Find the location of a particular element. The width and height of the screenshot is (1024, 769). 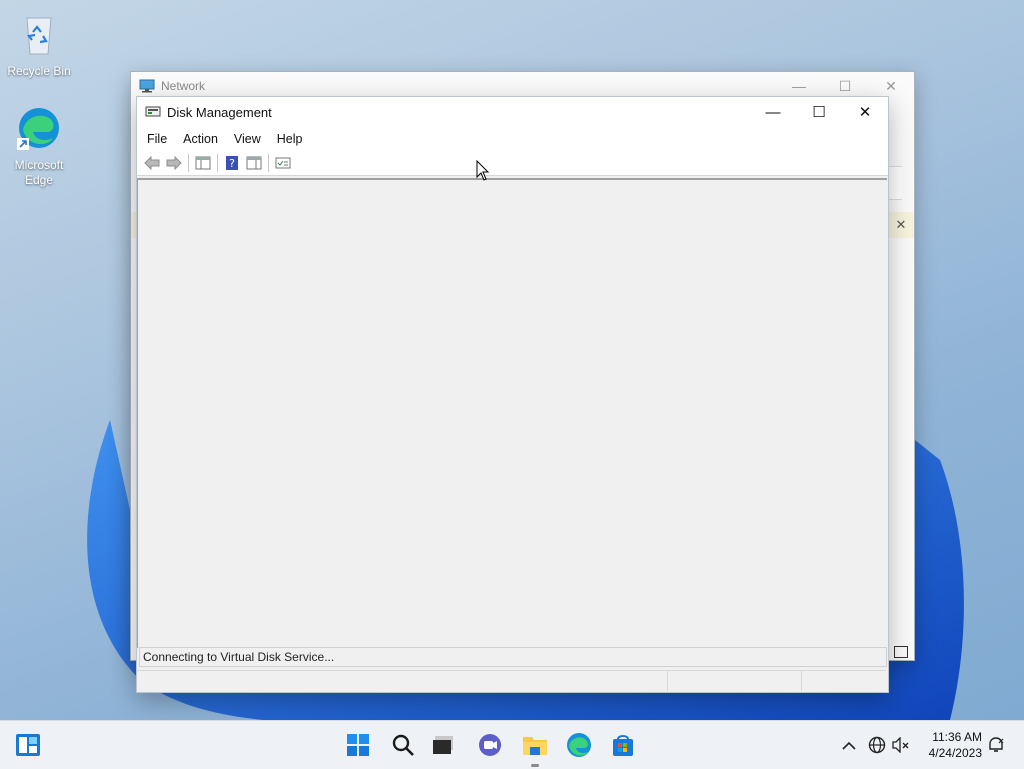

menu-bar: File Action View Help is located at coordinates (512, 139).